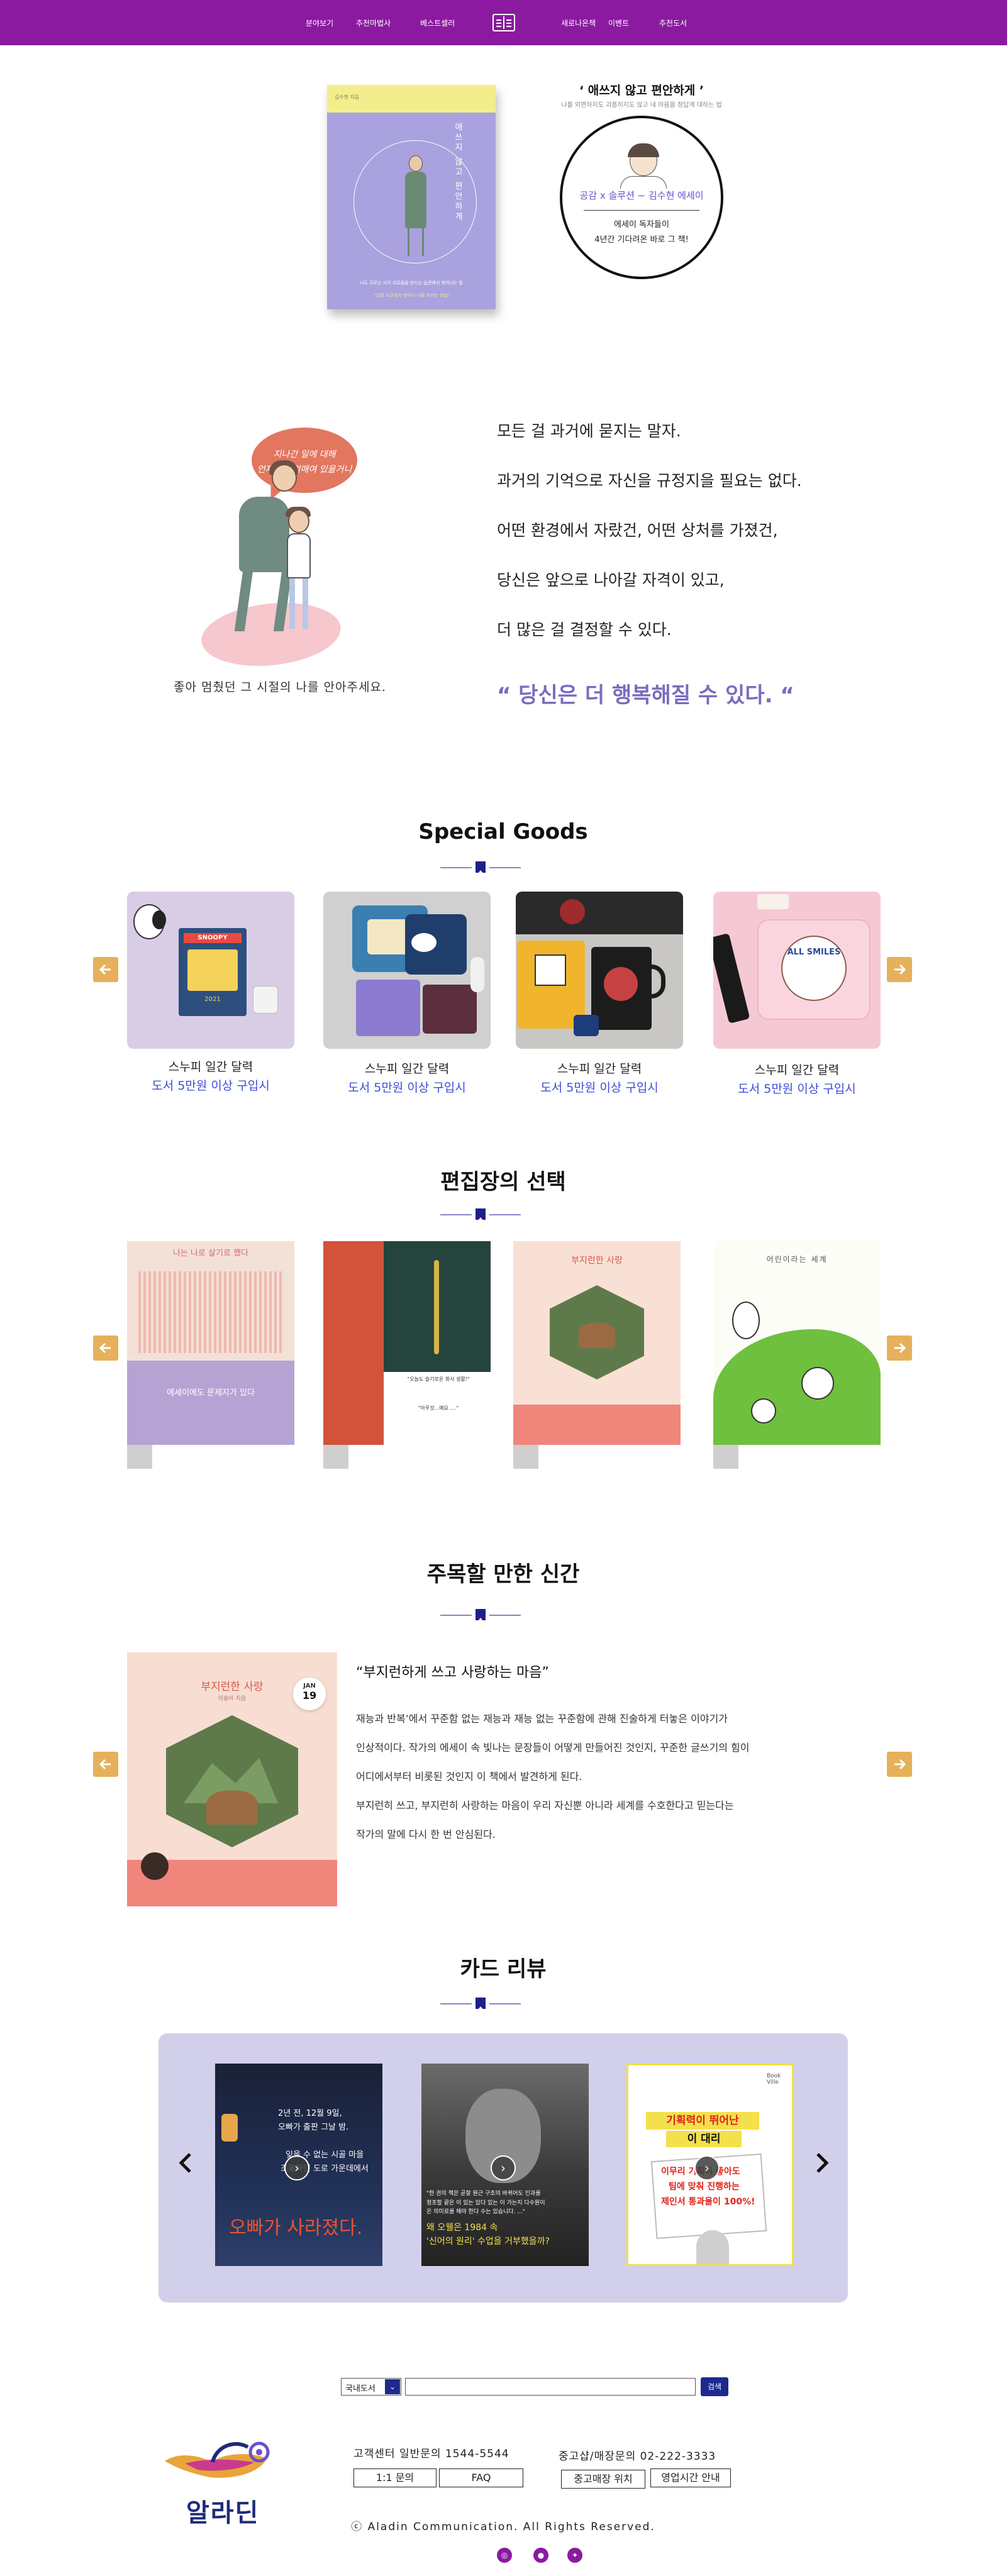 This screenshot has width=1007, height=2576. I want to click on footer-faq-button: FAQ, so click(481, 2477).